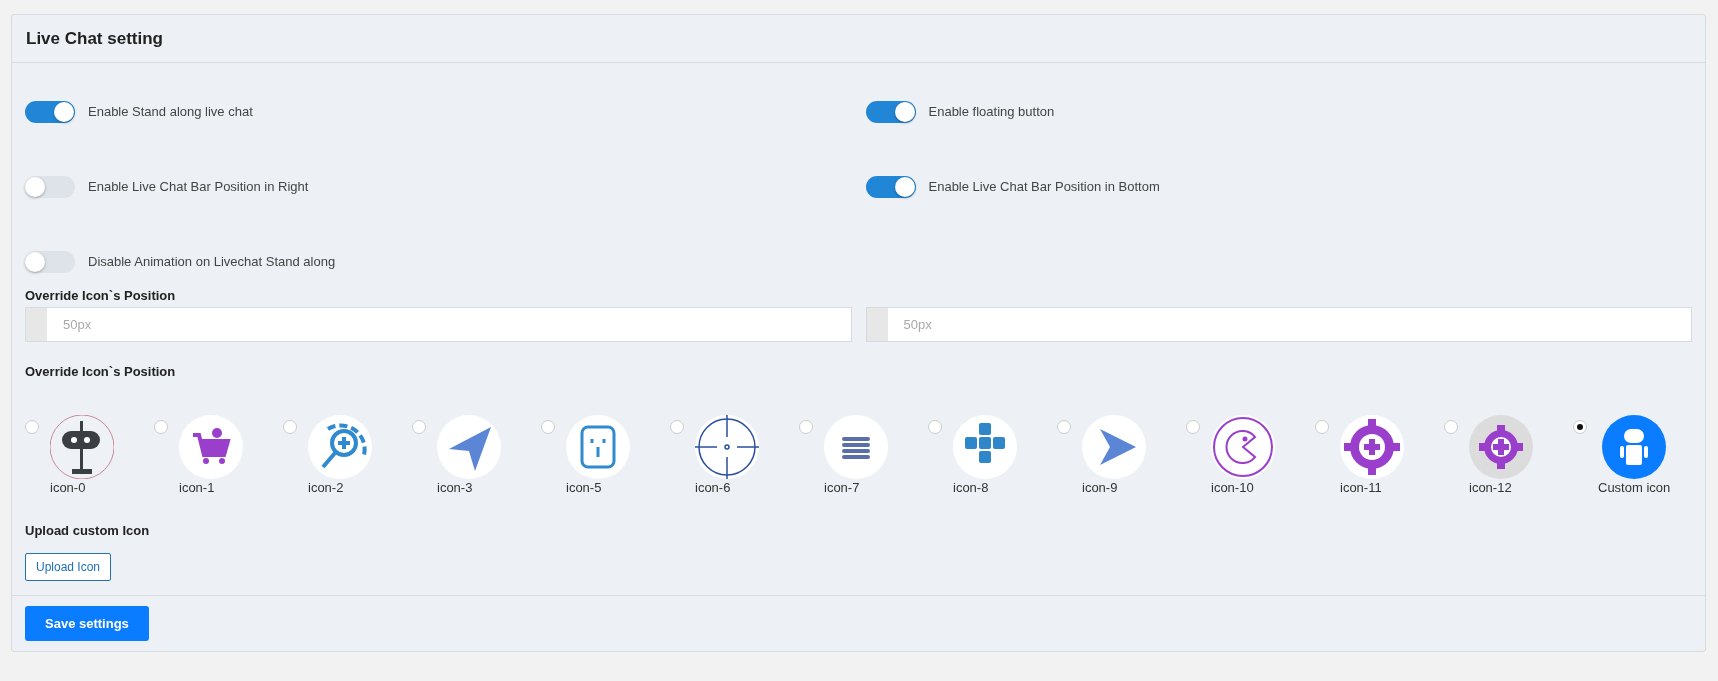 The width and height of the screenshot is (1718, 681). Describe the element at coordinates (1114, 447) in the screenshot. I see `play-icon` at that location.